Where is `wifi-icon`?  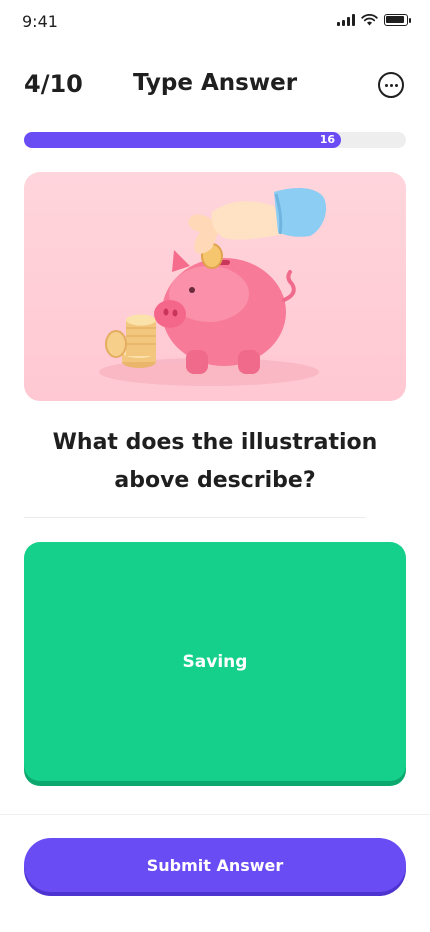
wifi-icon is located at coordinates (369, 20).